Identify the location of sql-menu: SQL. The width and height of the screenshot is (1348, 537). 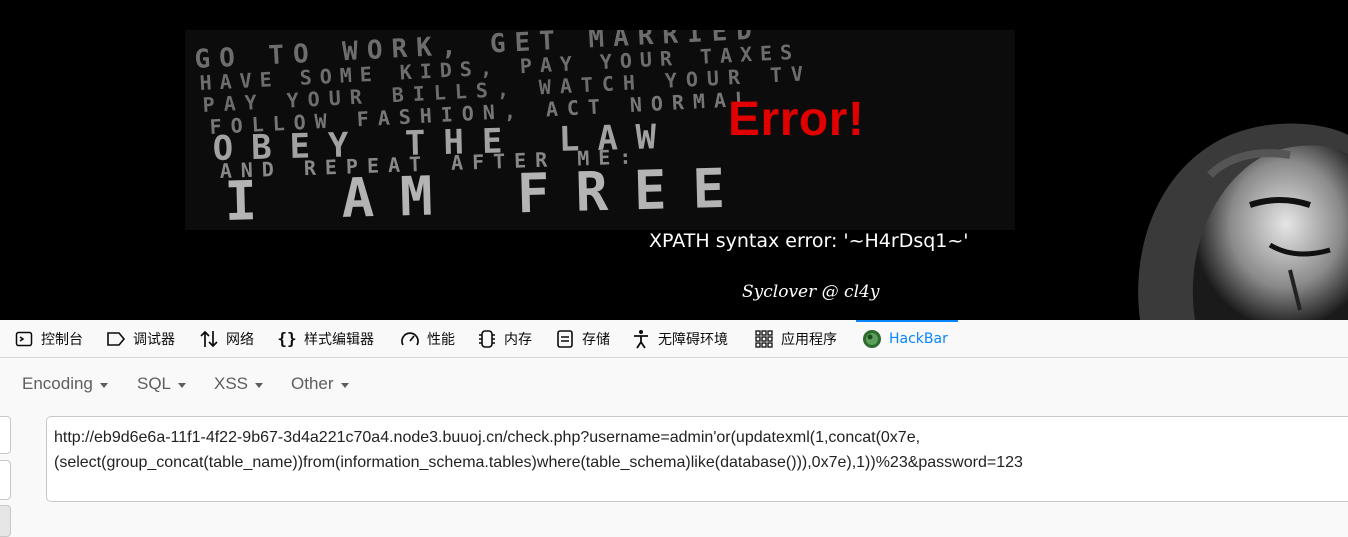
(162, 384).